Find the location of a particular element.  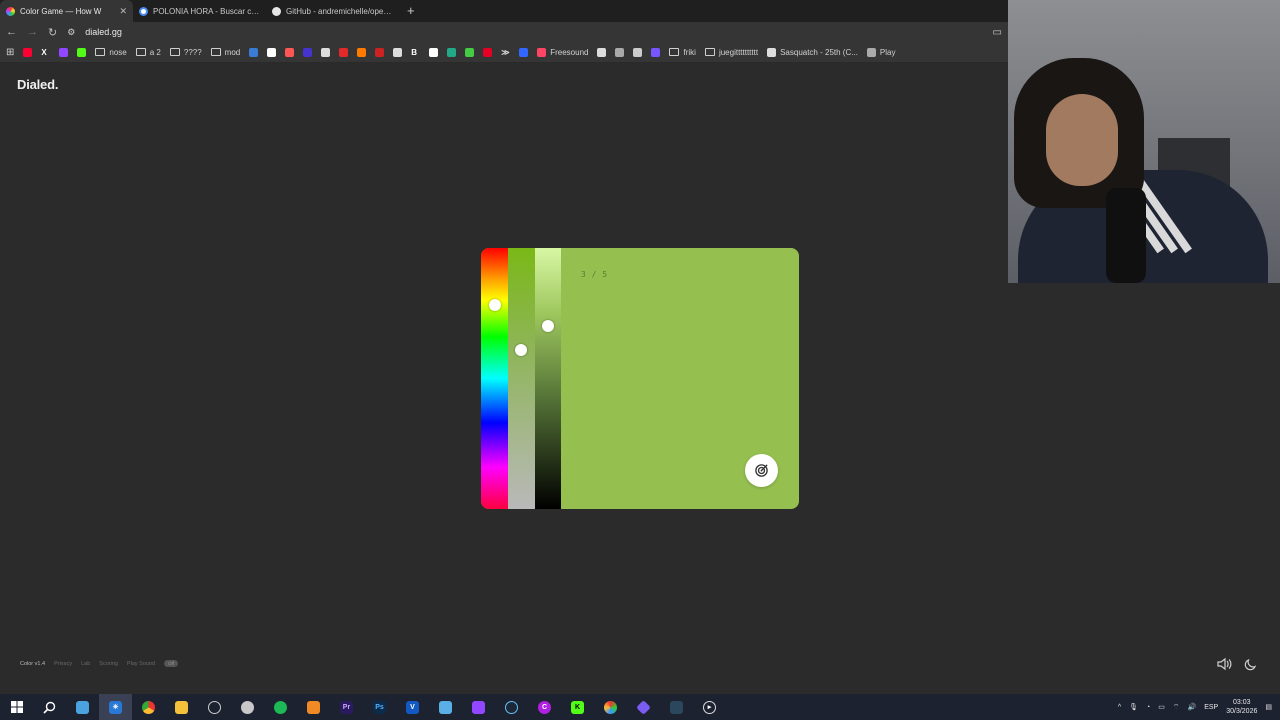

saturation-slider is located at coordinates (521, 378).